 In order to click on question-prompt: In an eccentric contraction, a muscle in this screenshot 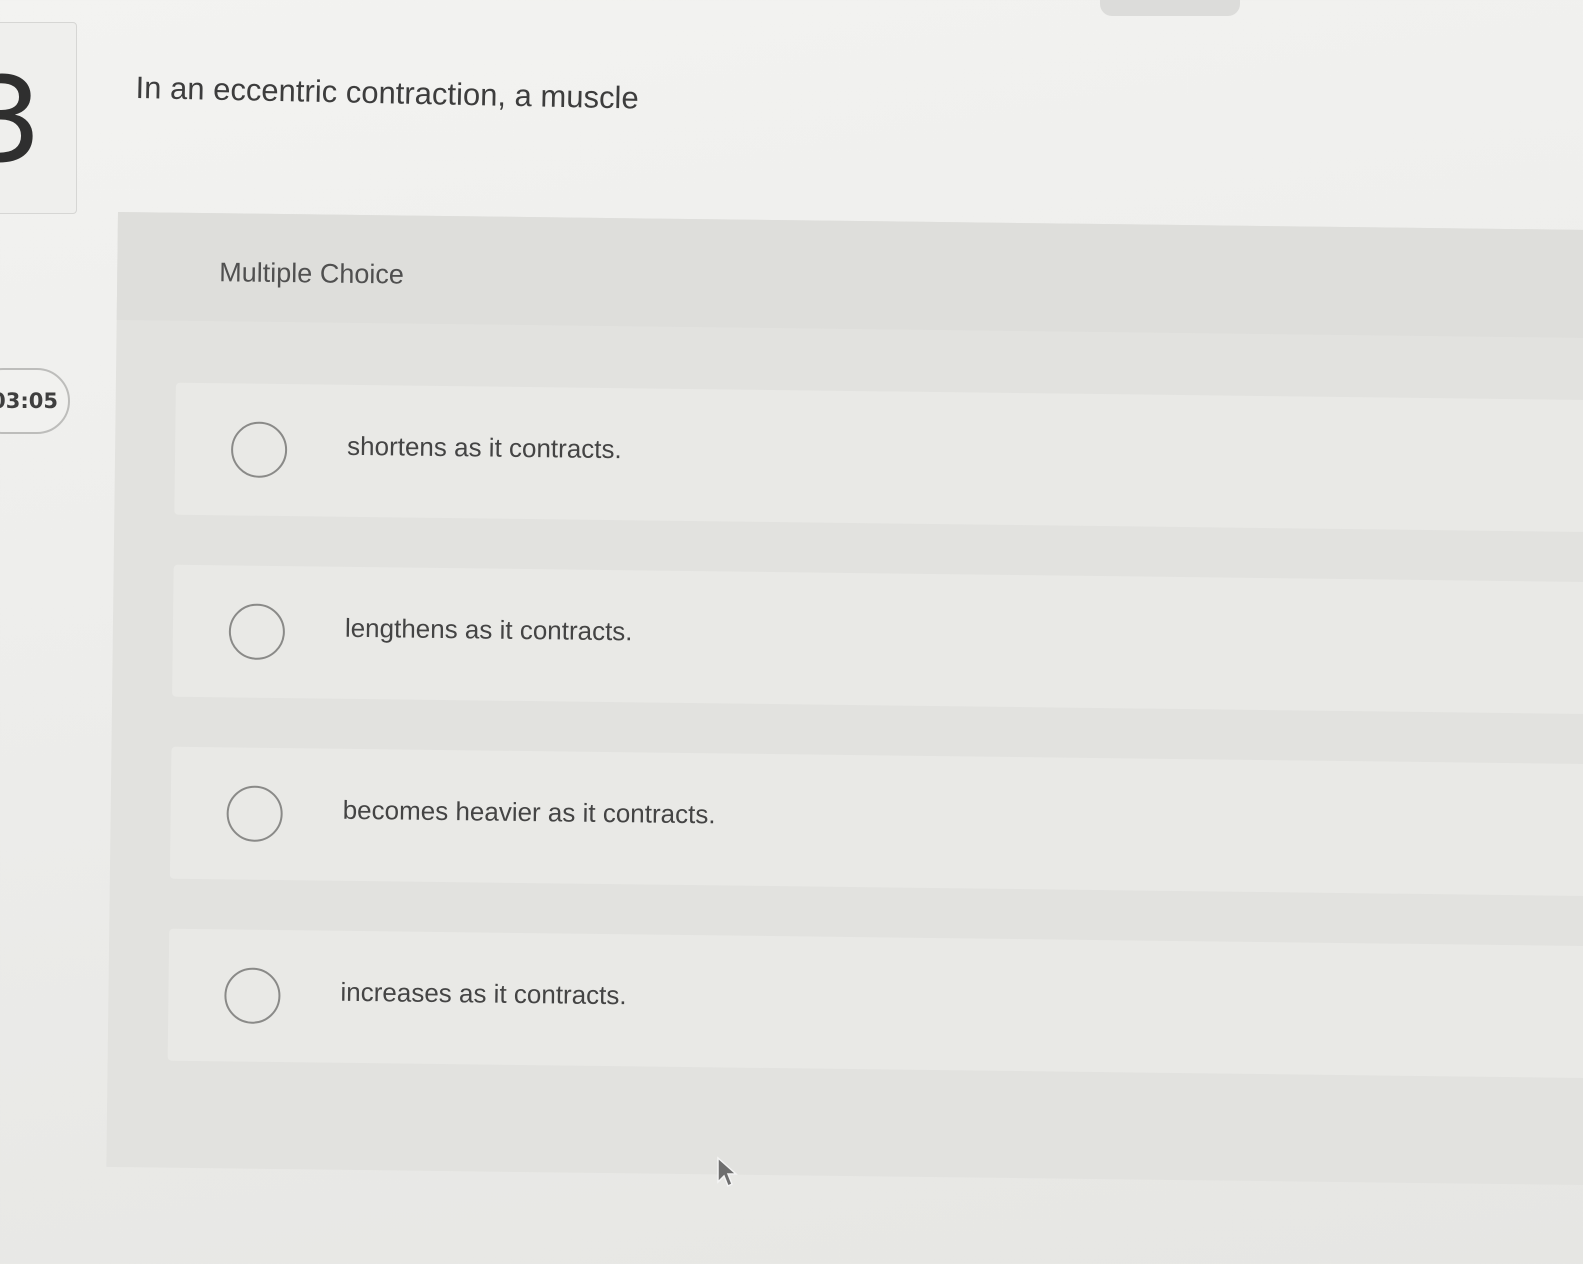, I will do `click(387, 93)`.